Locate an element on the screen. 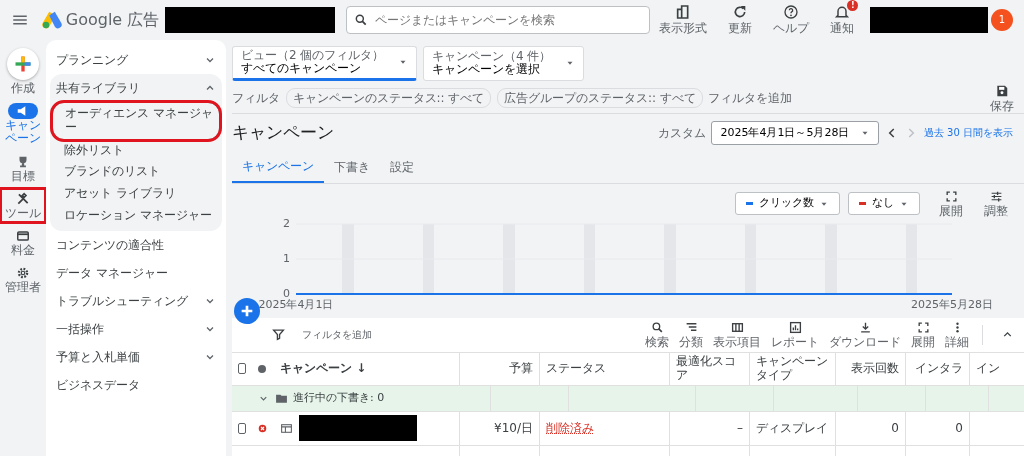 This screenshot has width=1024, height=456. metric-dropdown: なし is located at coordinates (884, 203).